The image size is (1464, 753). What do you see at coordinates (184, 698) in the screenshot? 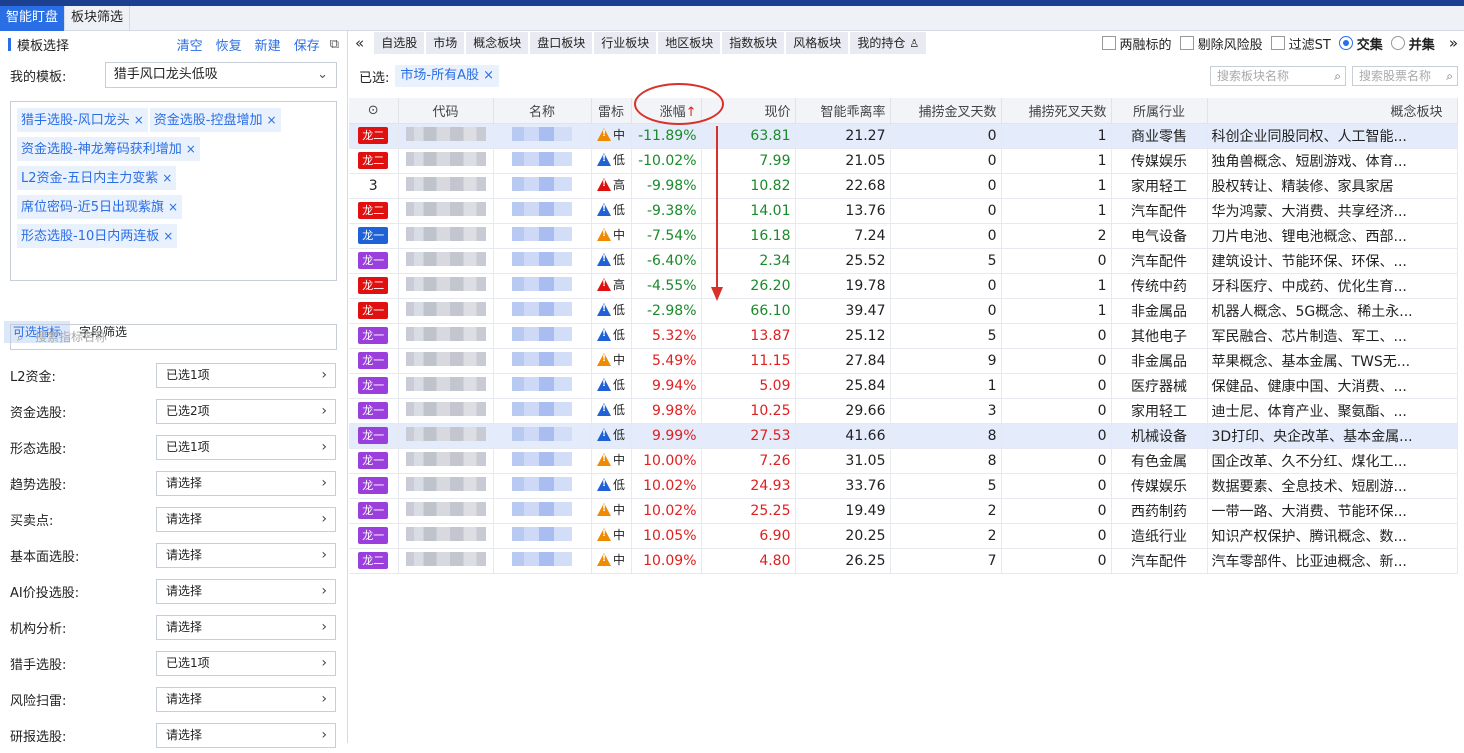
I see `filter-value: 请选择` at bounding box center [184, 698].